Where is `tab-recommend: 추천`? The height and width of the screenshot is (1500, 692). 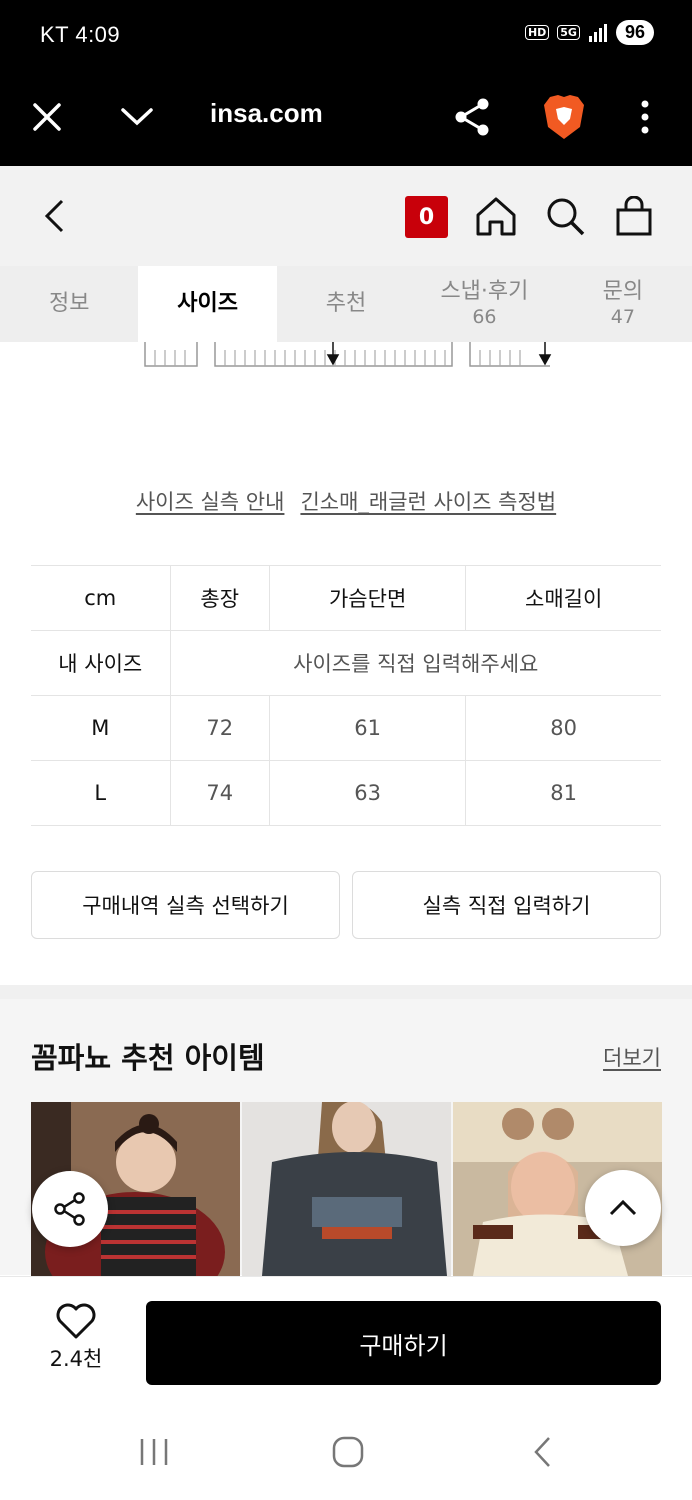
tab-recommend: 추천 is located at coordinates (346, 304).